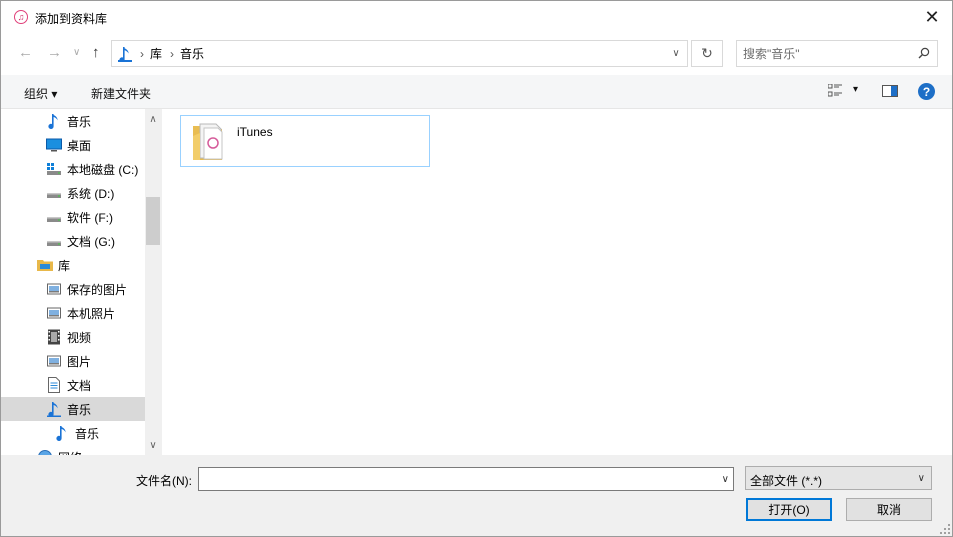 The image size is (953, 537). I want to click on search-icon, so click(924, 53).